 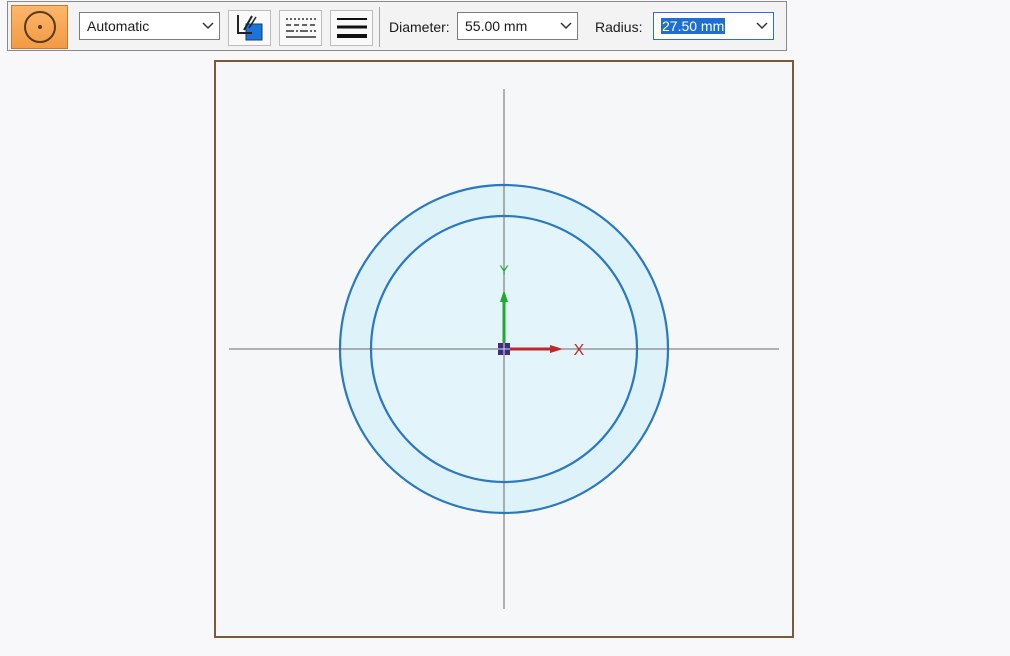 What do you see at coordinates (579, 350) in the screenshot?
I see `x-axis-label: X` at bounding box center [579, 350].